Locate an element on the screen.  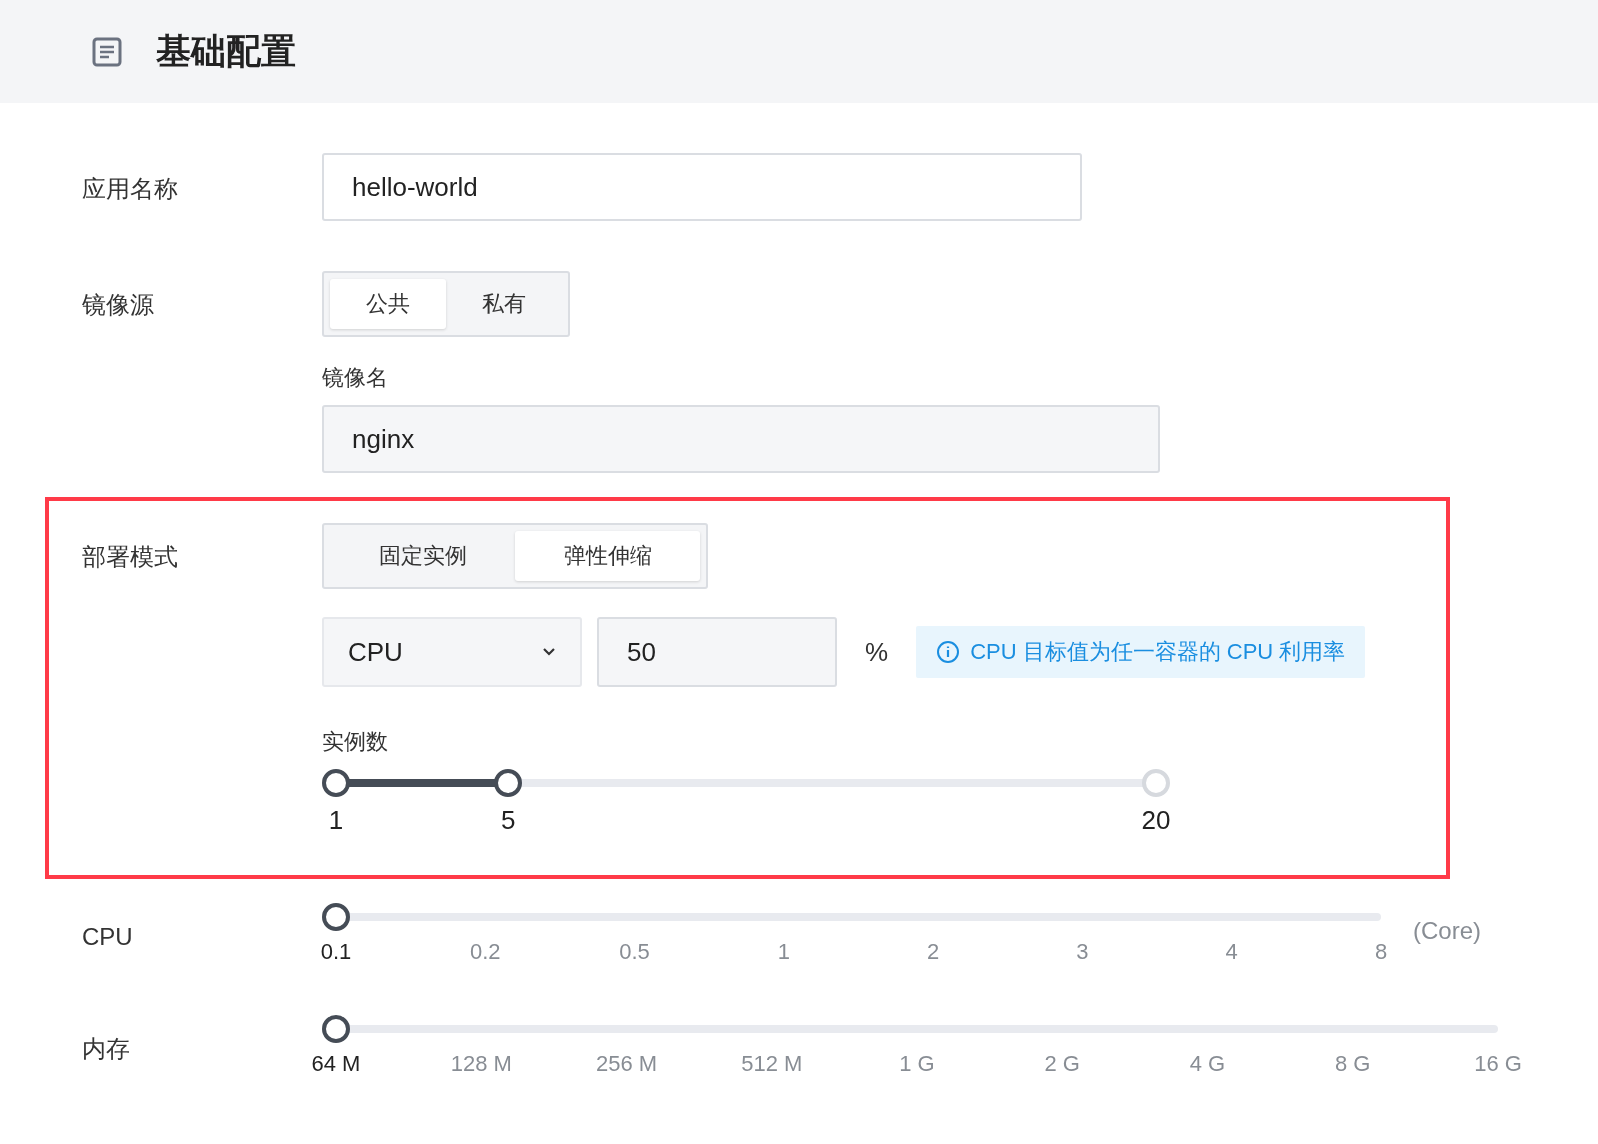
section-title: 基础配置 is located at coordinates (226, 51).